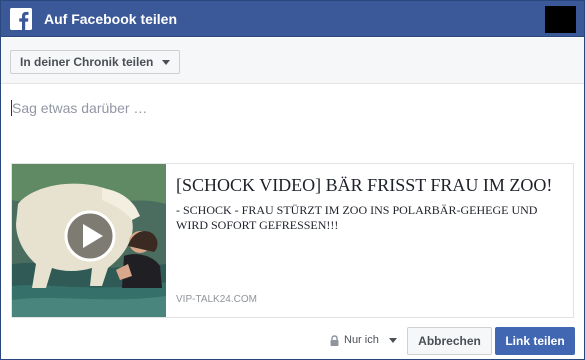  Describe the element at coordinates (111, 19) in the screenshot. I see `dialog-title: Auf Facebook teilen` at that location.